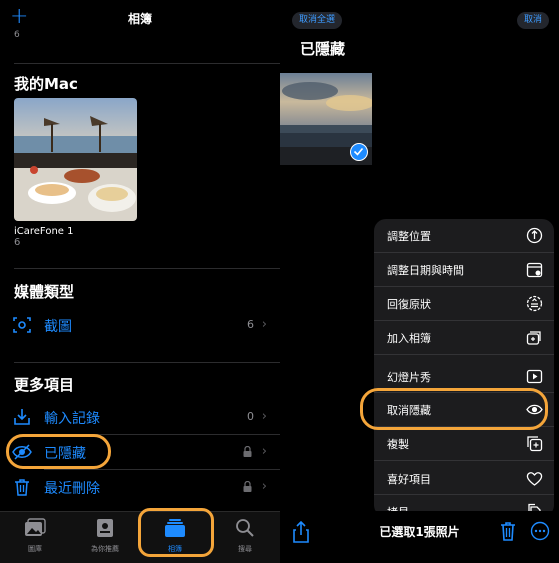 This screenshot has height=563, width=559. Describe the element at coordinates (425, 270) in the screenshot. I see `menu-item-label: 調整日期與時間` at that location.